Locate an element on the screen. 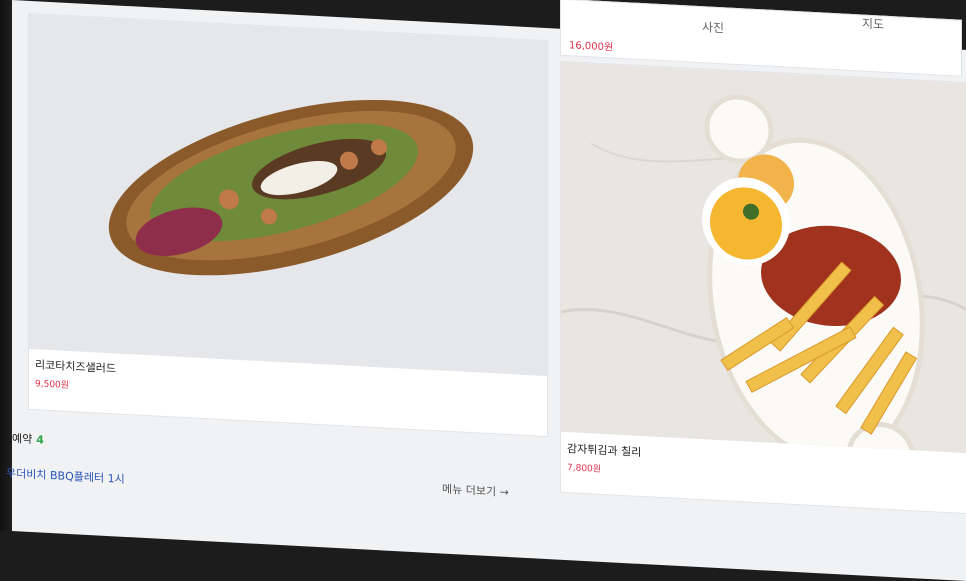 Image resolution: width=966 pixels, height=581 pixels. reservation-count: 예약 4 is located at coordinates (28, 439).